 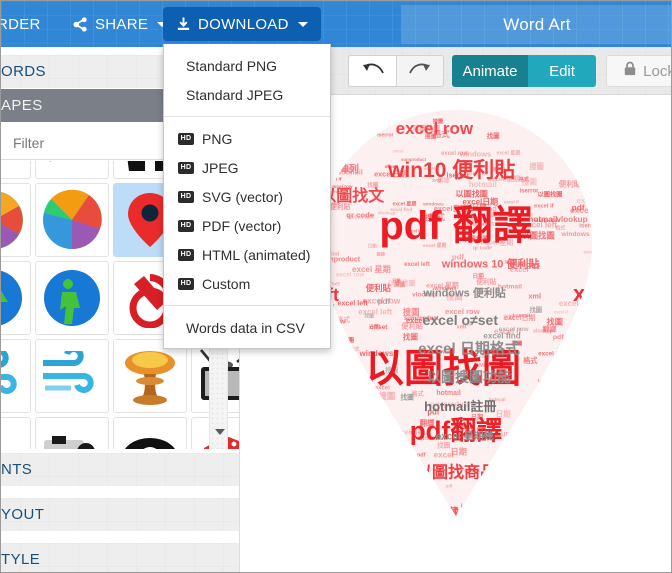 I want to click on menu-item-standard-png: Standard PNG, so click(x=247, y=65).